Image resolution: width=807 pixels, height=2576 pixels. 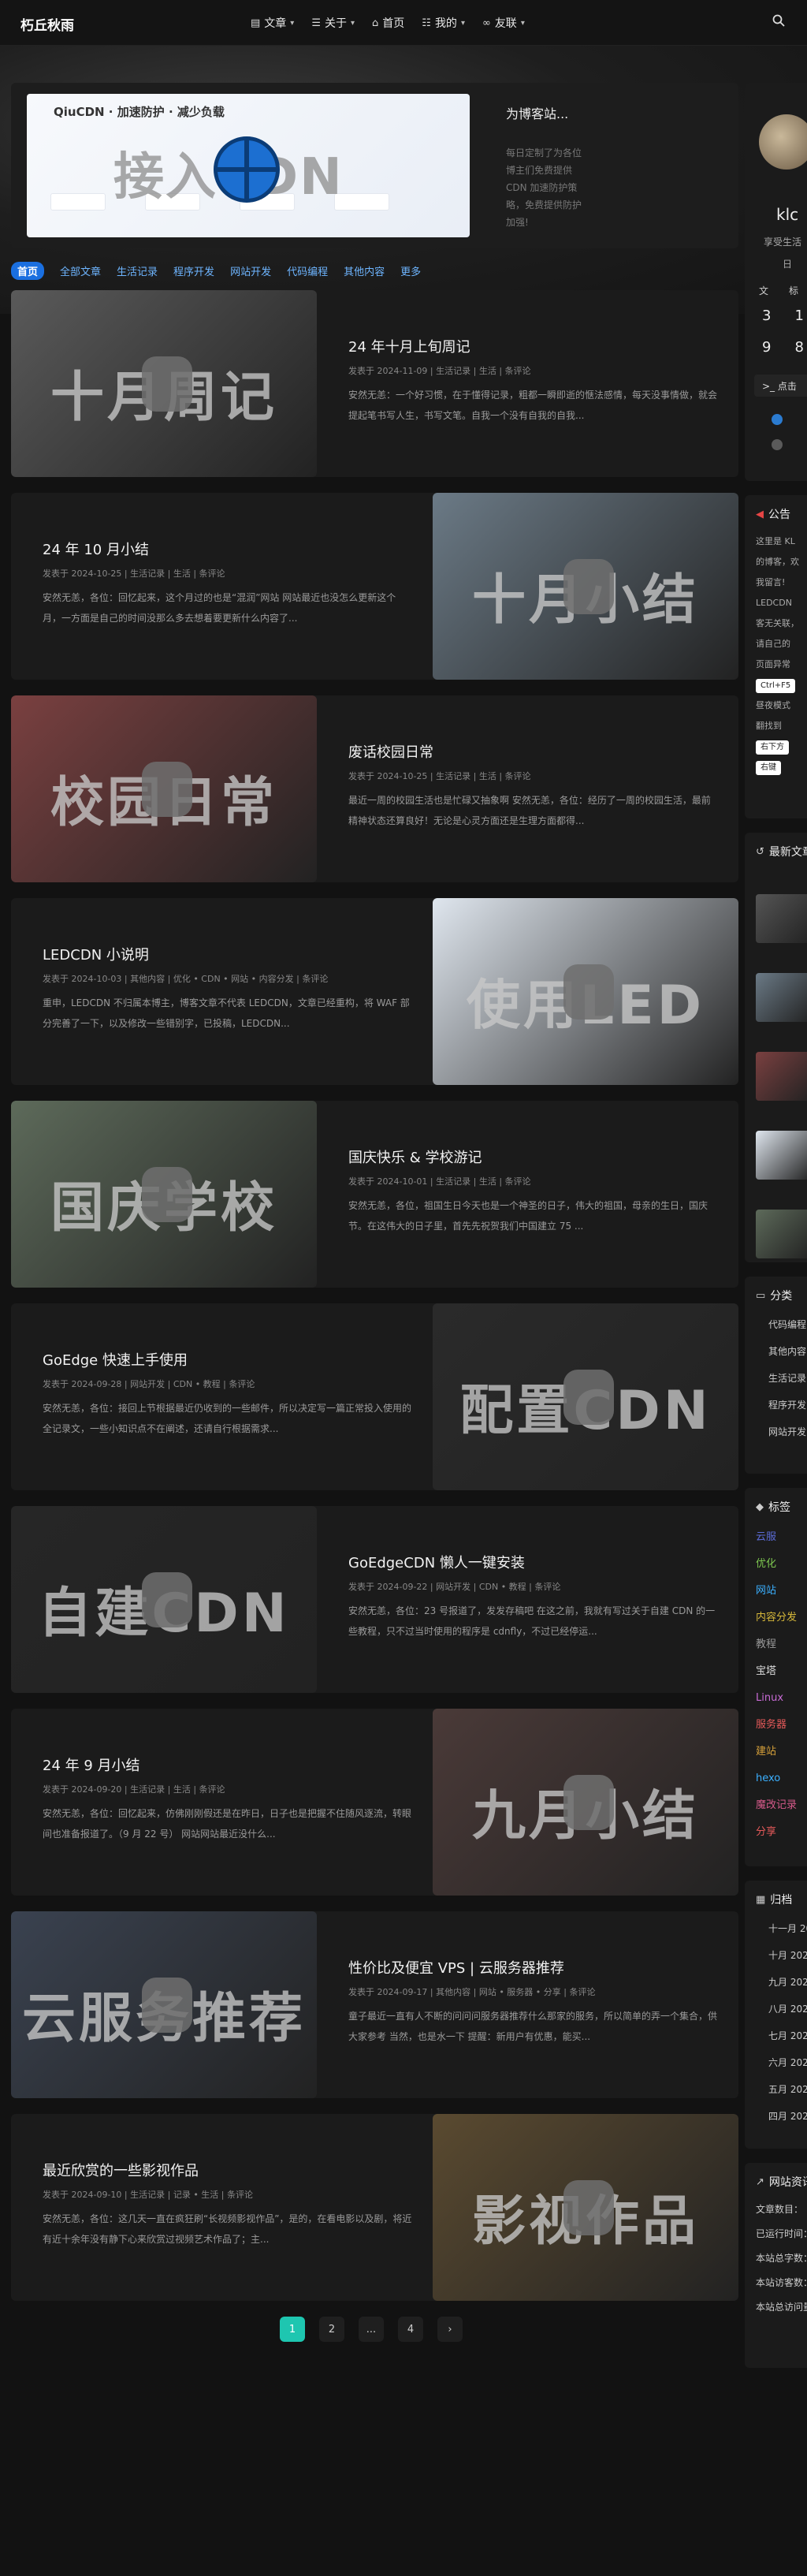 What do you see at coordinates (585, 991) in the screenshot?
I see `post-thumbnail: 使用LED` at bounding box center [585, 991].